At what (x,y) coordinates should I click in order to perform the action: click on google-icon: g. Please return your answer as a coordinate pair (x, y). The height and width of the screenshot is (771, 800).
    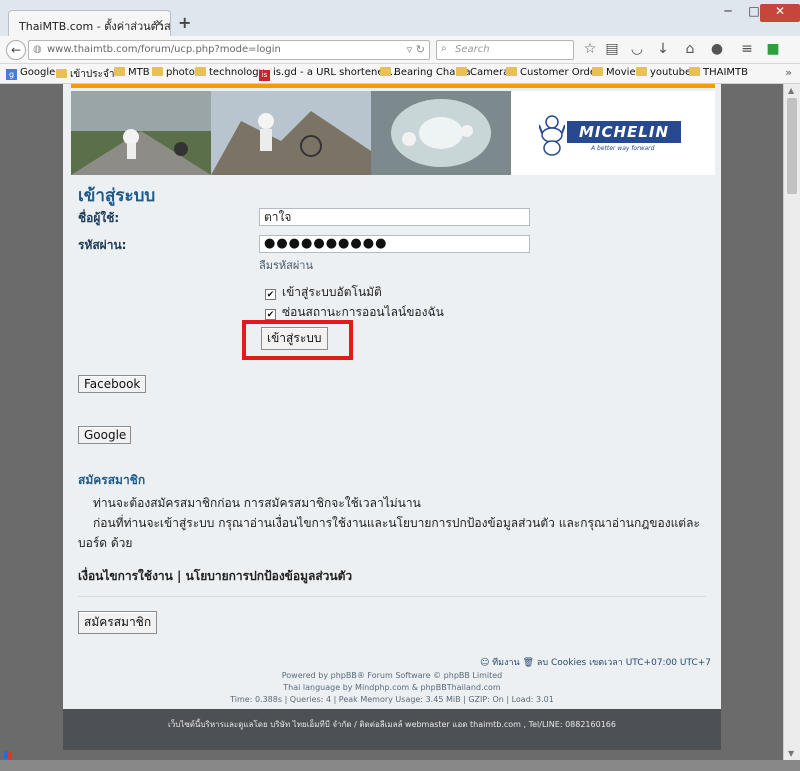
    Looking at the image, I should click on (11, 74).